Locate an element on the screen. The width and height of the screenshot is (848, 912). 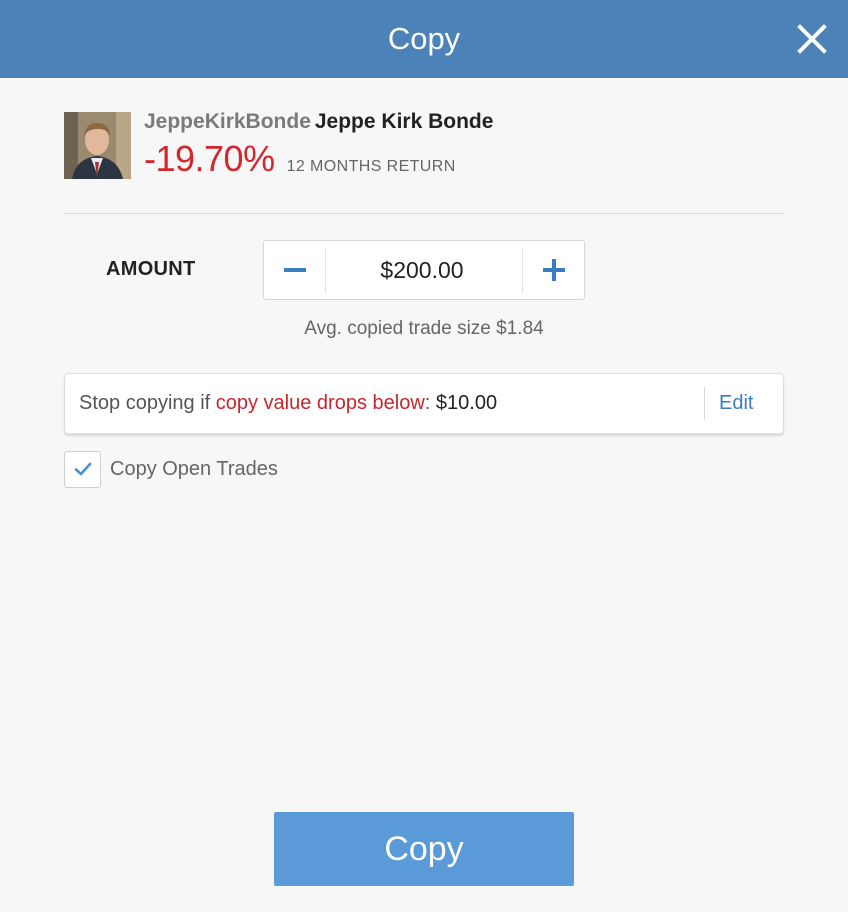
trader-username: JeppeKirkBonde is located at coordinates (227, 121).